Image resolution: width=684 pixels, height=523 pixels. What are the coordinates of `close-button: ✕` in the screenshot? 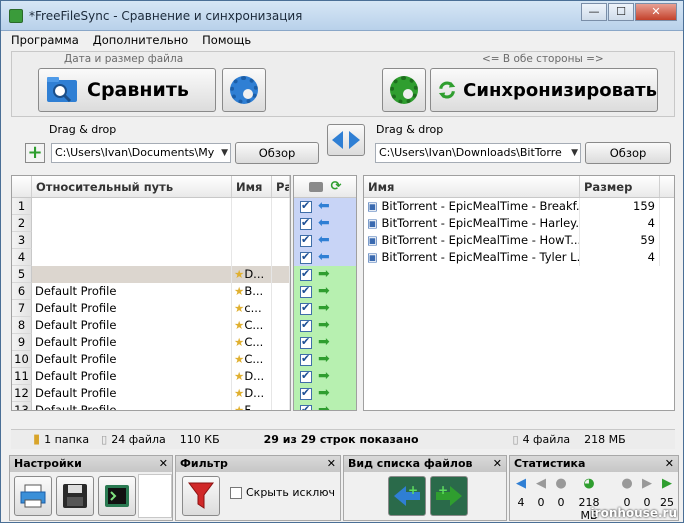 It's located at (656, 12).